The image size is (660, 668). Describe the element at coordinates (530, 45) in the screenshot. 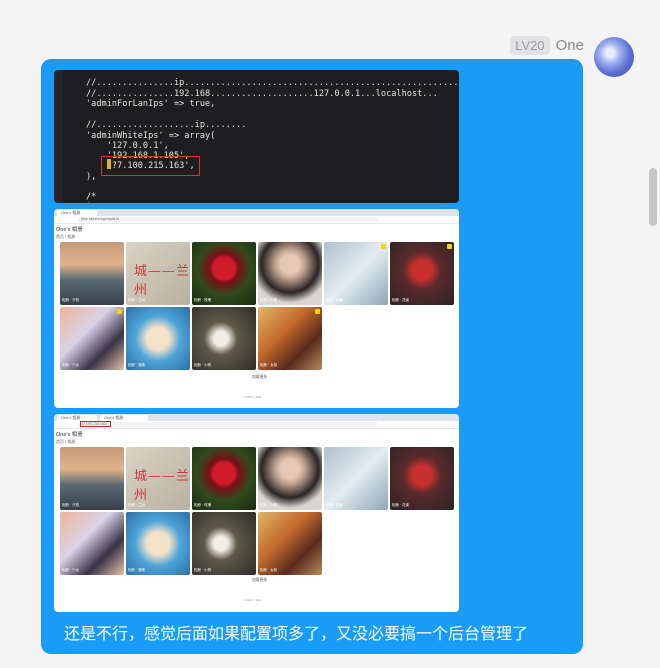

I see `level-badge: LV20` at that location.